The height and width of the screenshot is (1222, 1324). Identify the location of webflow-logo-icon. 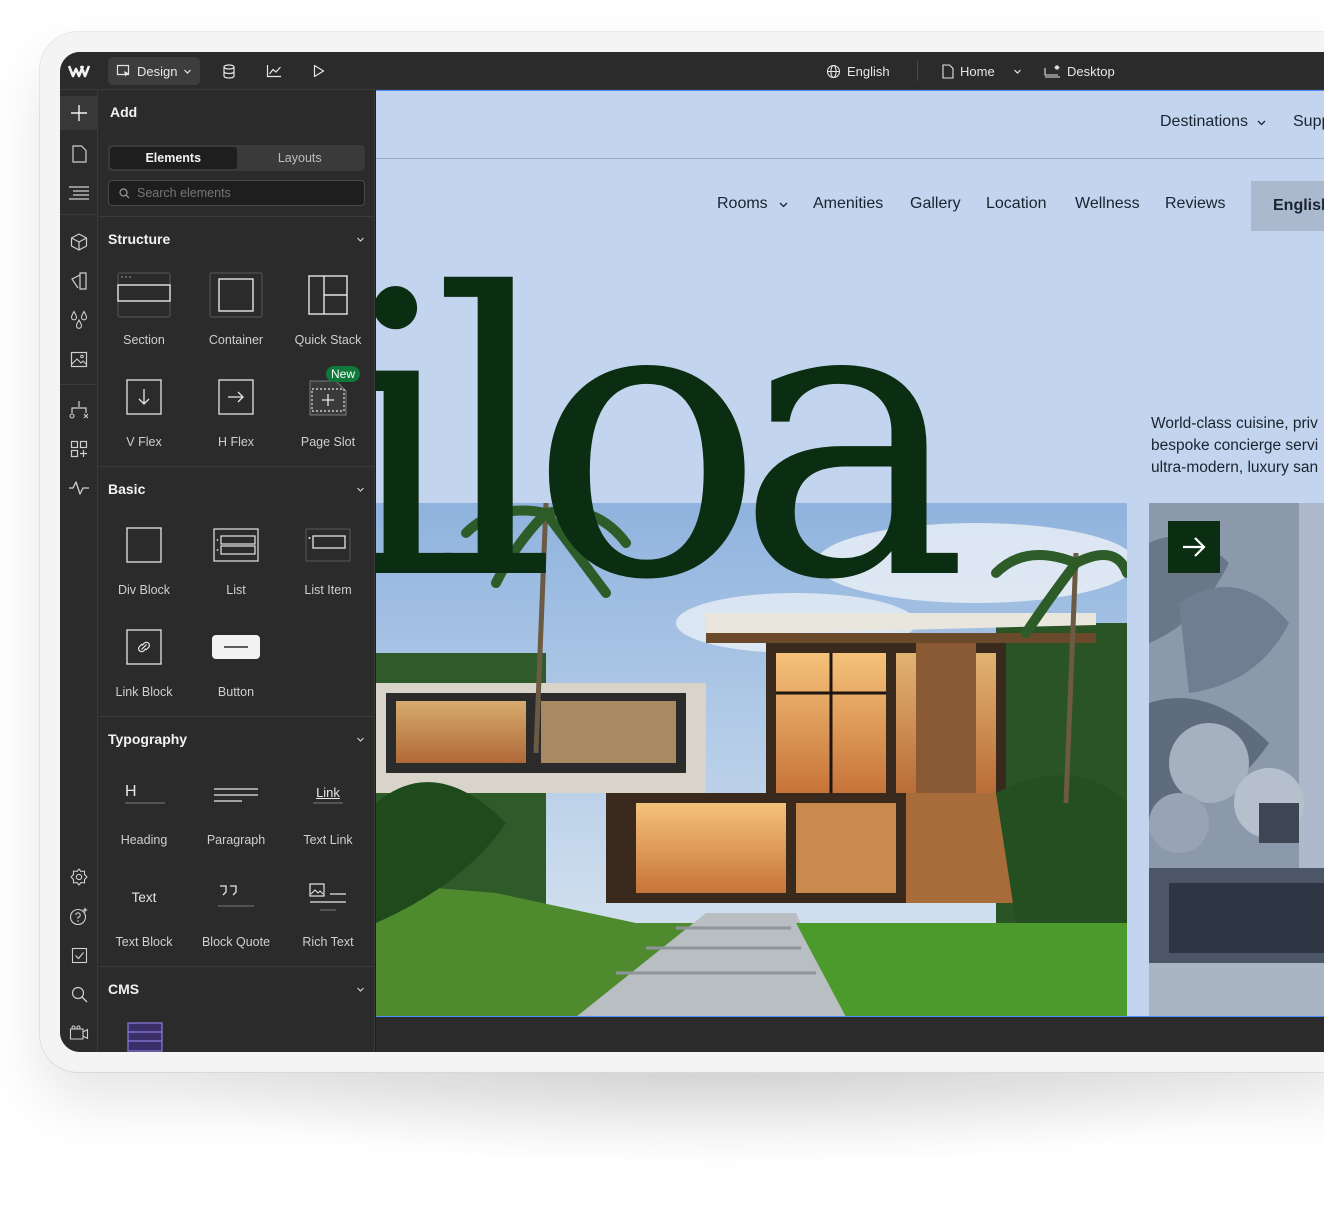
(79, 71).